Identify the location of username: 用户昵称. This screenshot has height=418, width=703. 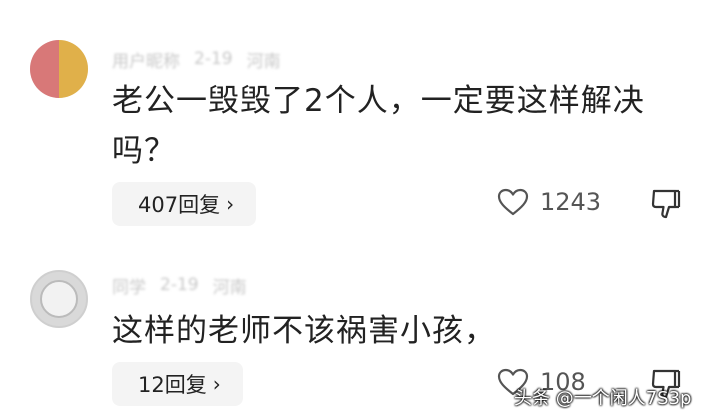
(146, 59).